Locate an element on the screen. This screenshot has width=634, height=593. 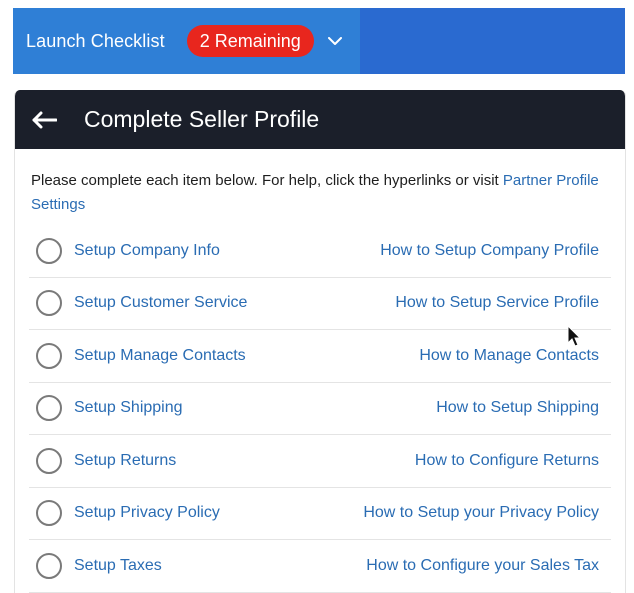
help-link: How to Configure Returns is located at coordinates (507, 461).